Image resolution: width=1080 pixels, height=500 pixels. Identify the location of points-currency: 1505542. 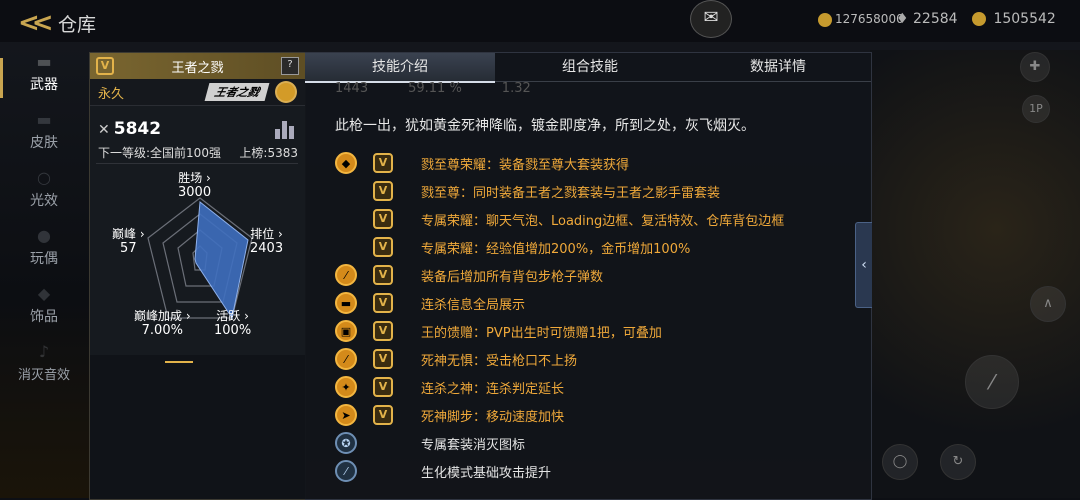
(1014, 19).